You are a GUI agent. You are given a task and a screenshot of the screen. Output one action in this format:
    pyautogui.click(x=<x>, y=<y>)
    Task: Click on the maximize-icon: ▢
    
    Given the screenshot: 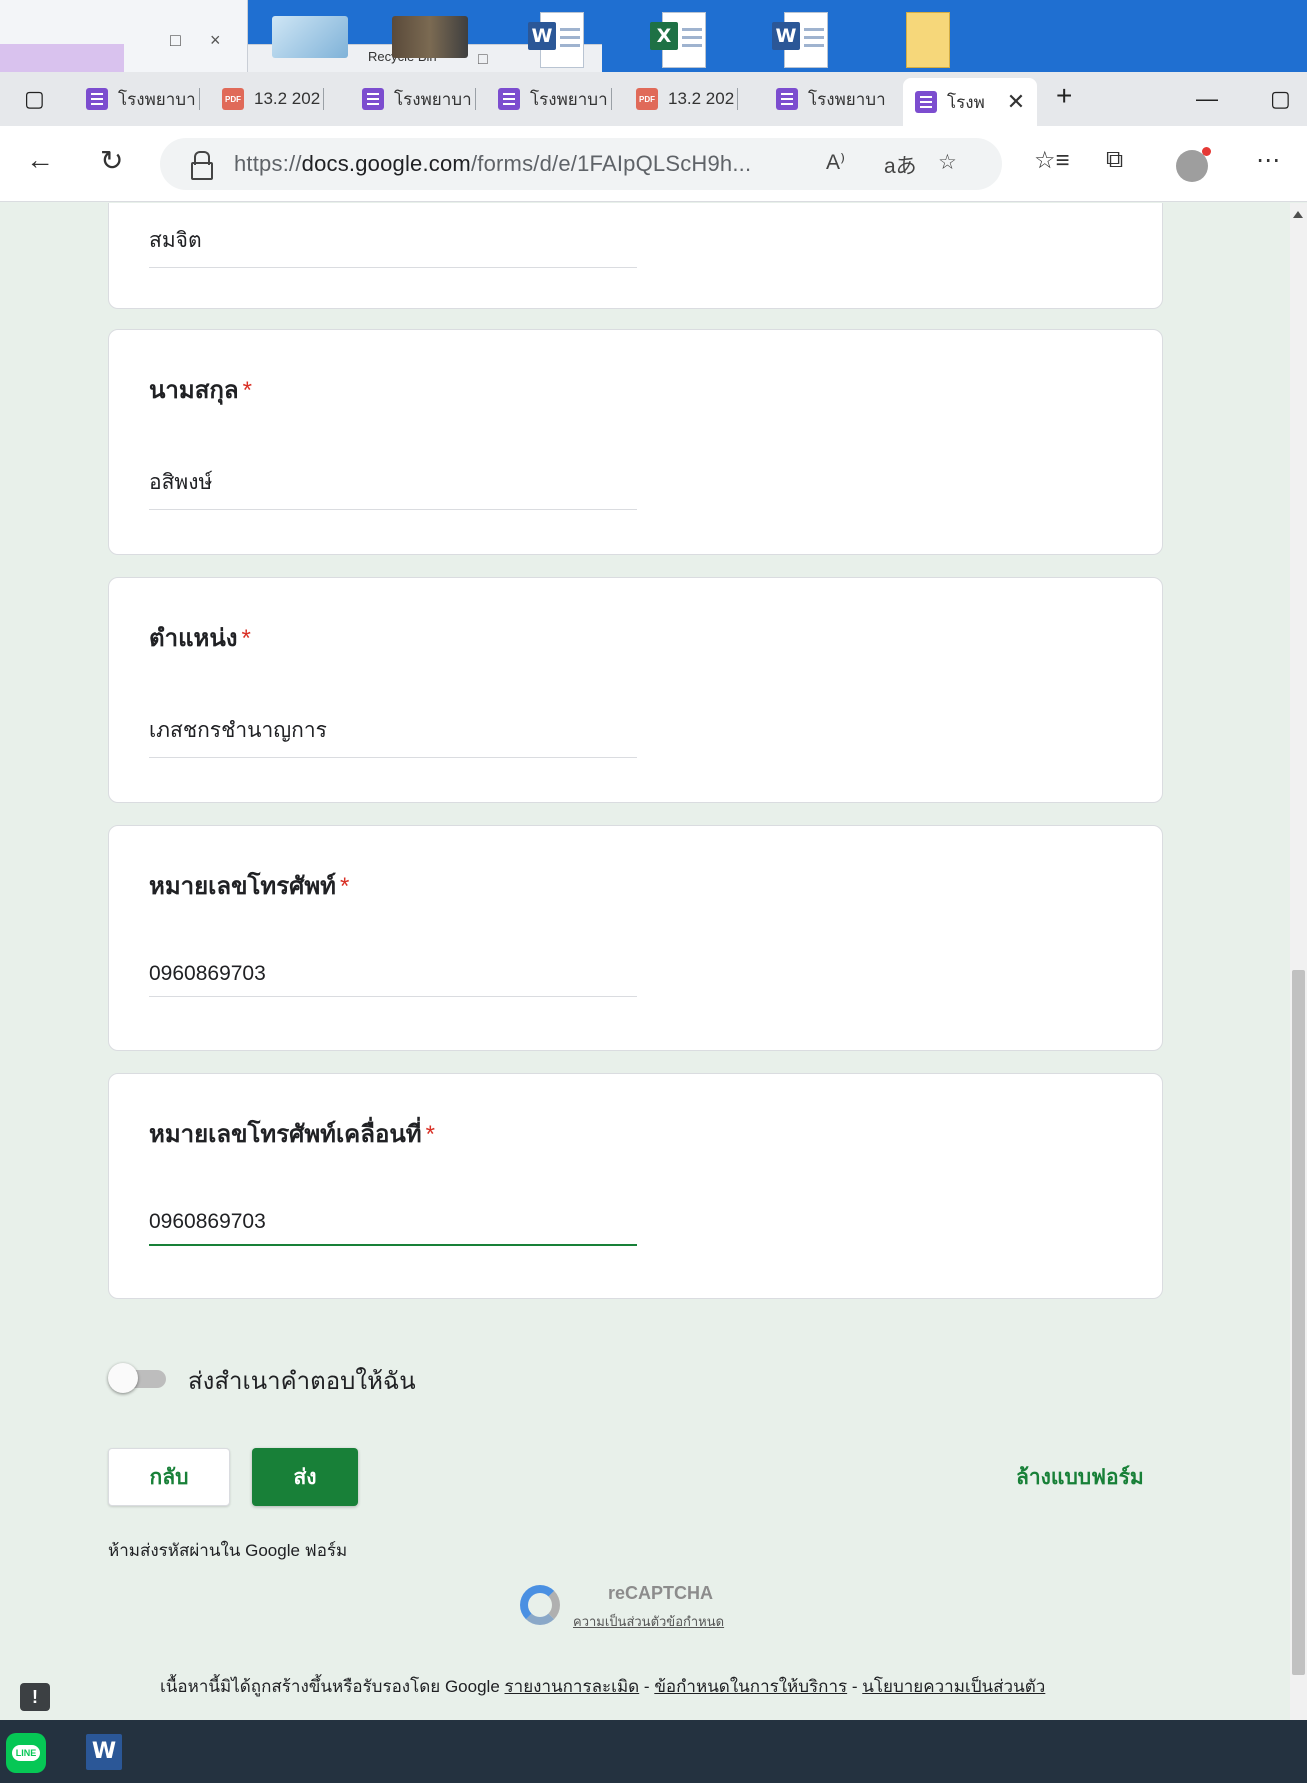 What is the action you would take?
    pyautogui.click(x=1280, y=99)
    